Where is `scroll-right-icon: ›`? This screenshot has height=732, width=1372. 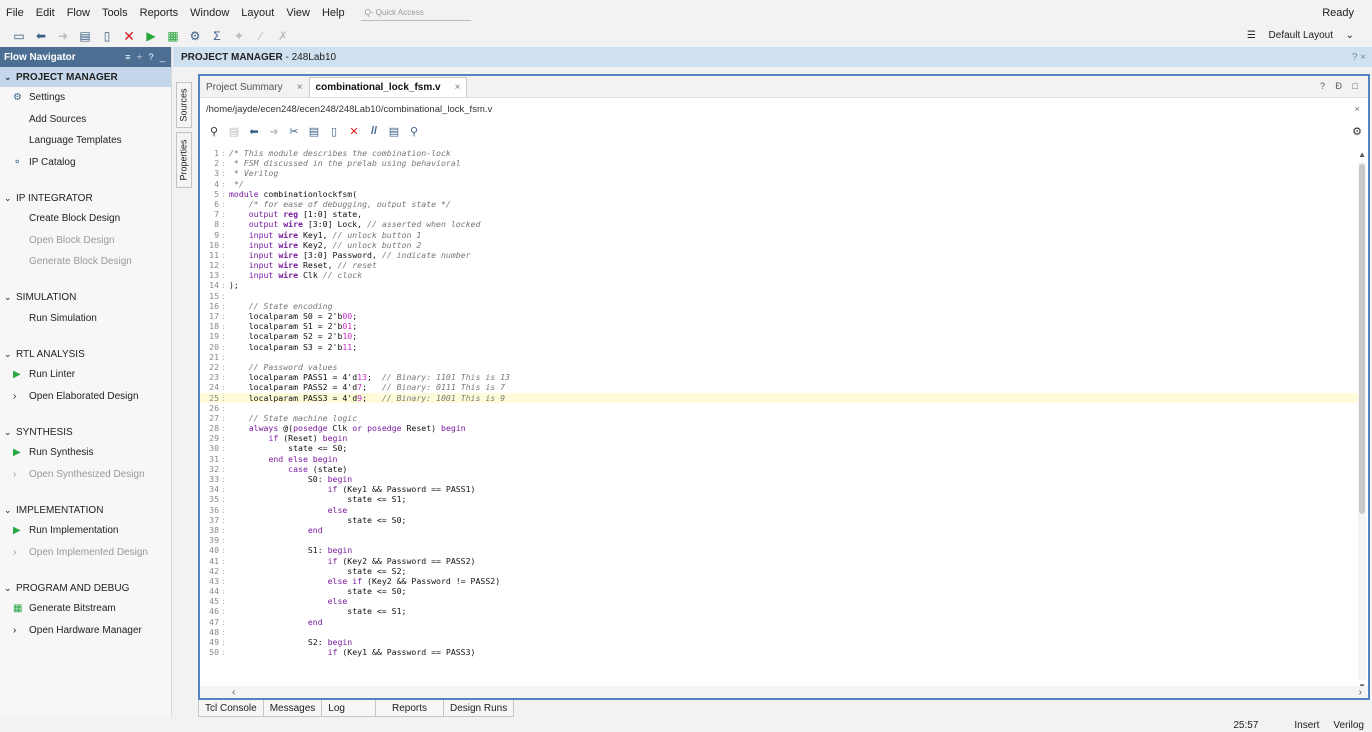
scroll-right-icon: › is located at coordinates (1360, 692).